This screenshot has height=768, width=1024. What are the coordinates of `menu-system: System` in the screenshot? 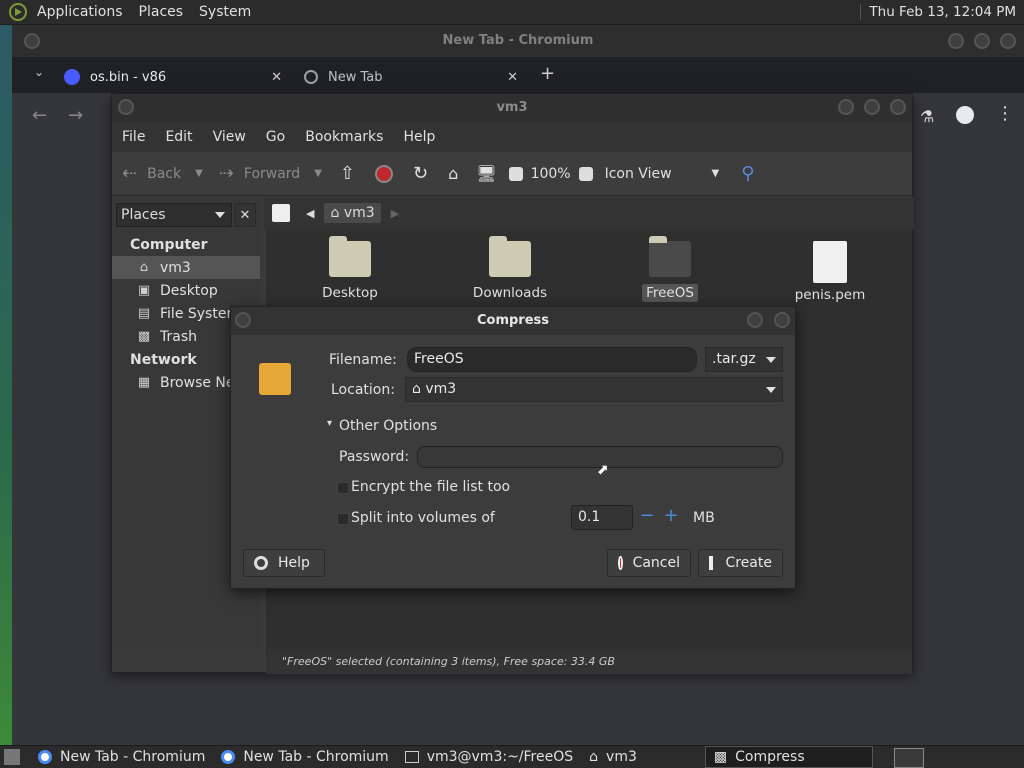 It's located at (225, 12).